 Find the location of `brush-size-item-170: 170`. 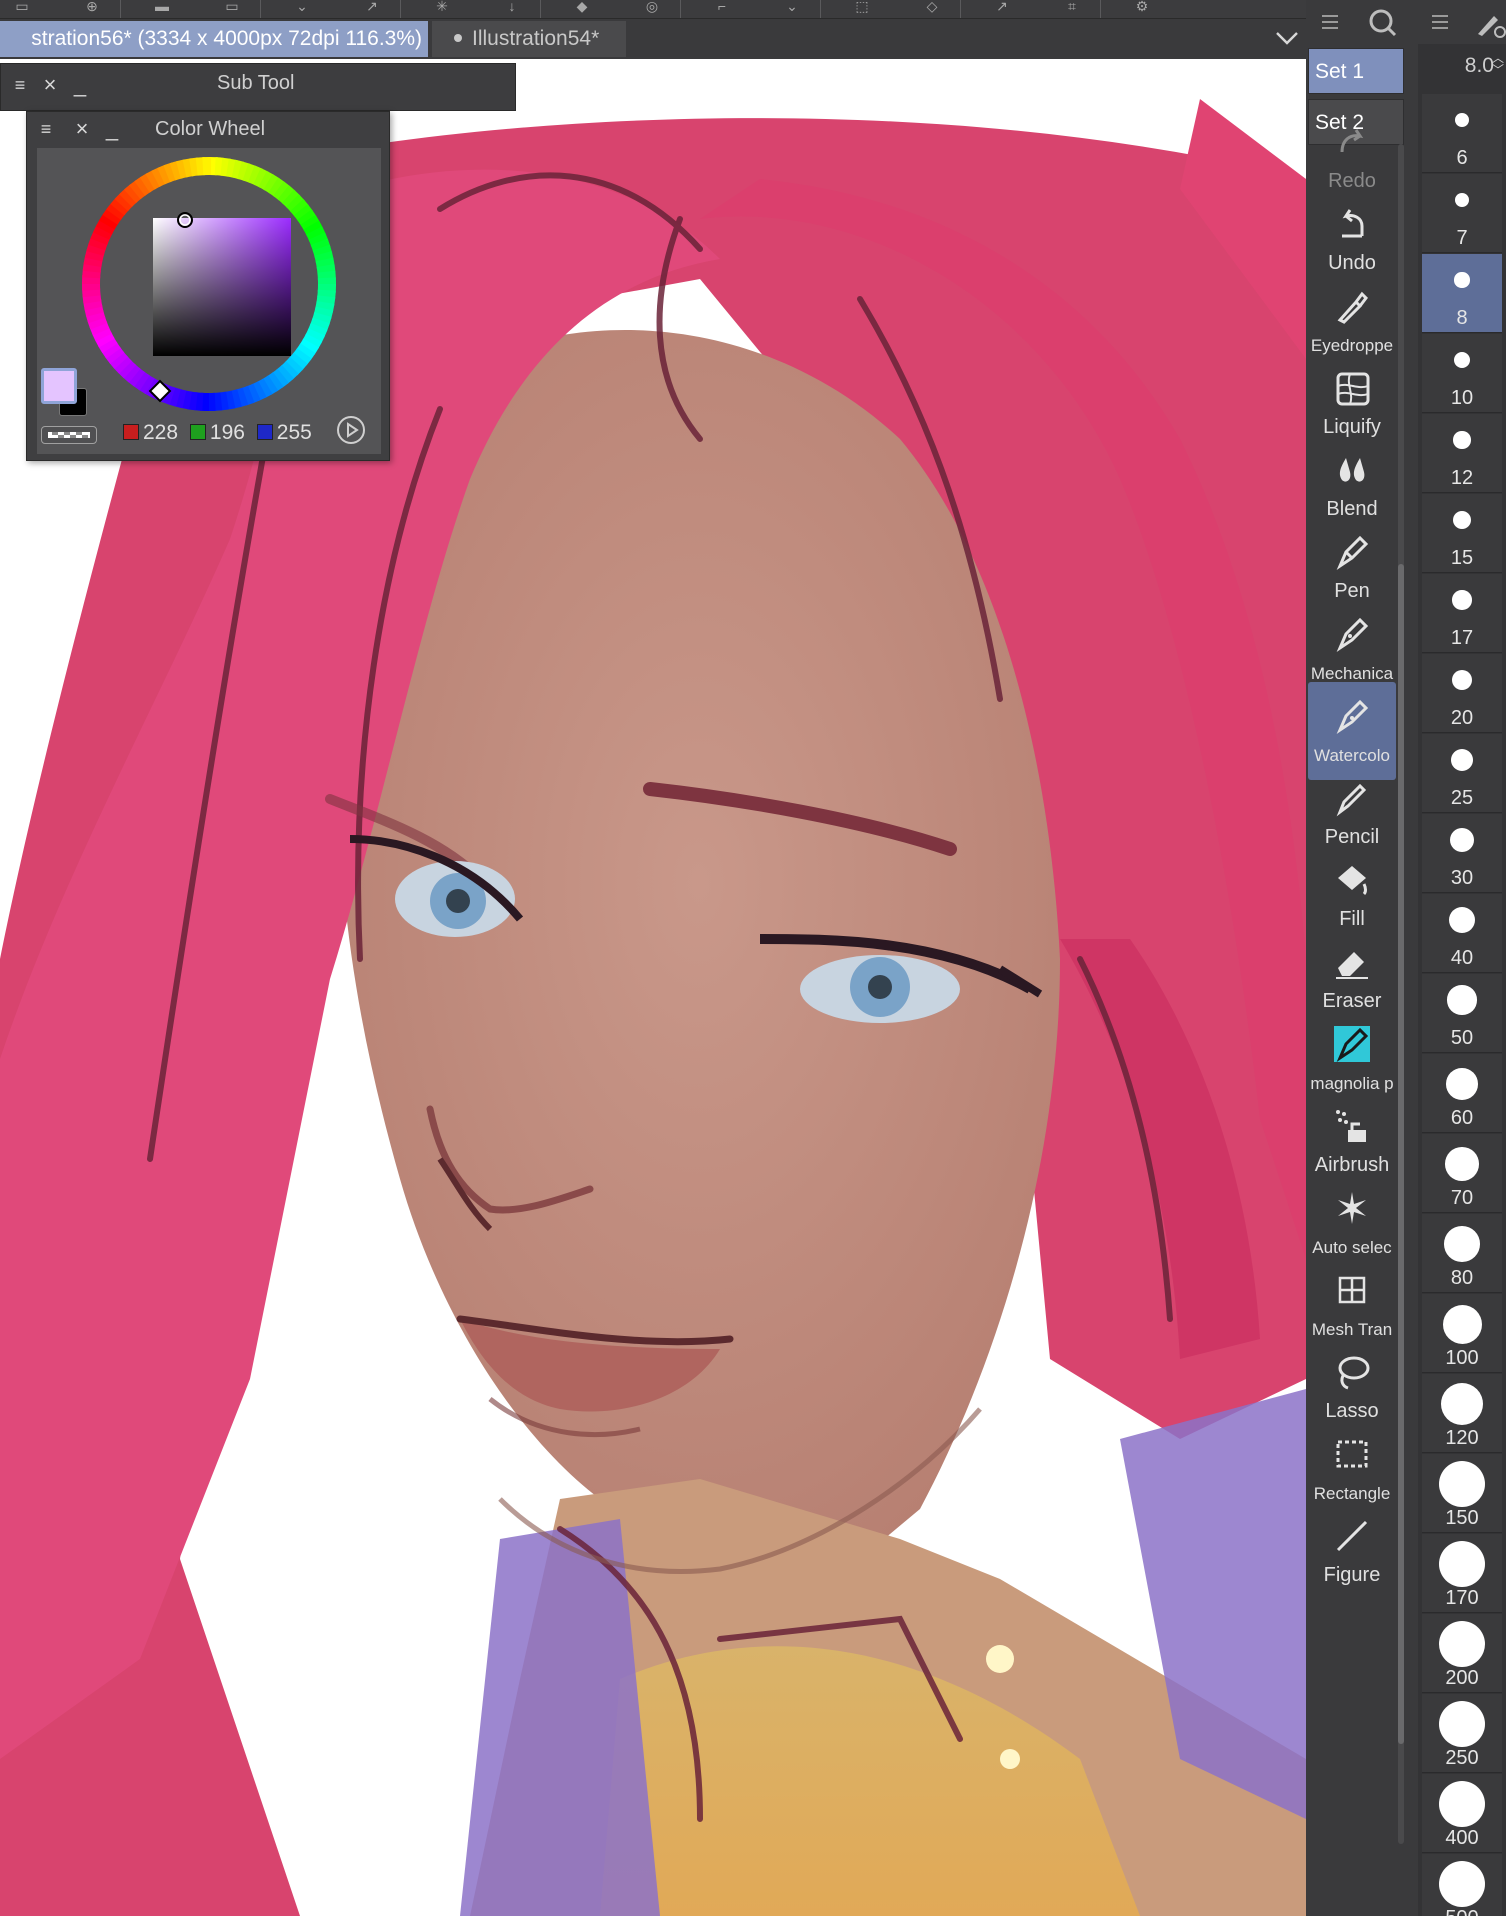

brush-size-item-170: 170 is located at coordinates (1462, 1573).